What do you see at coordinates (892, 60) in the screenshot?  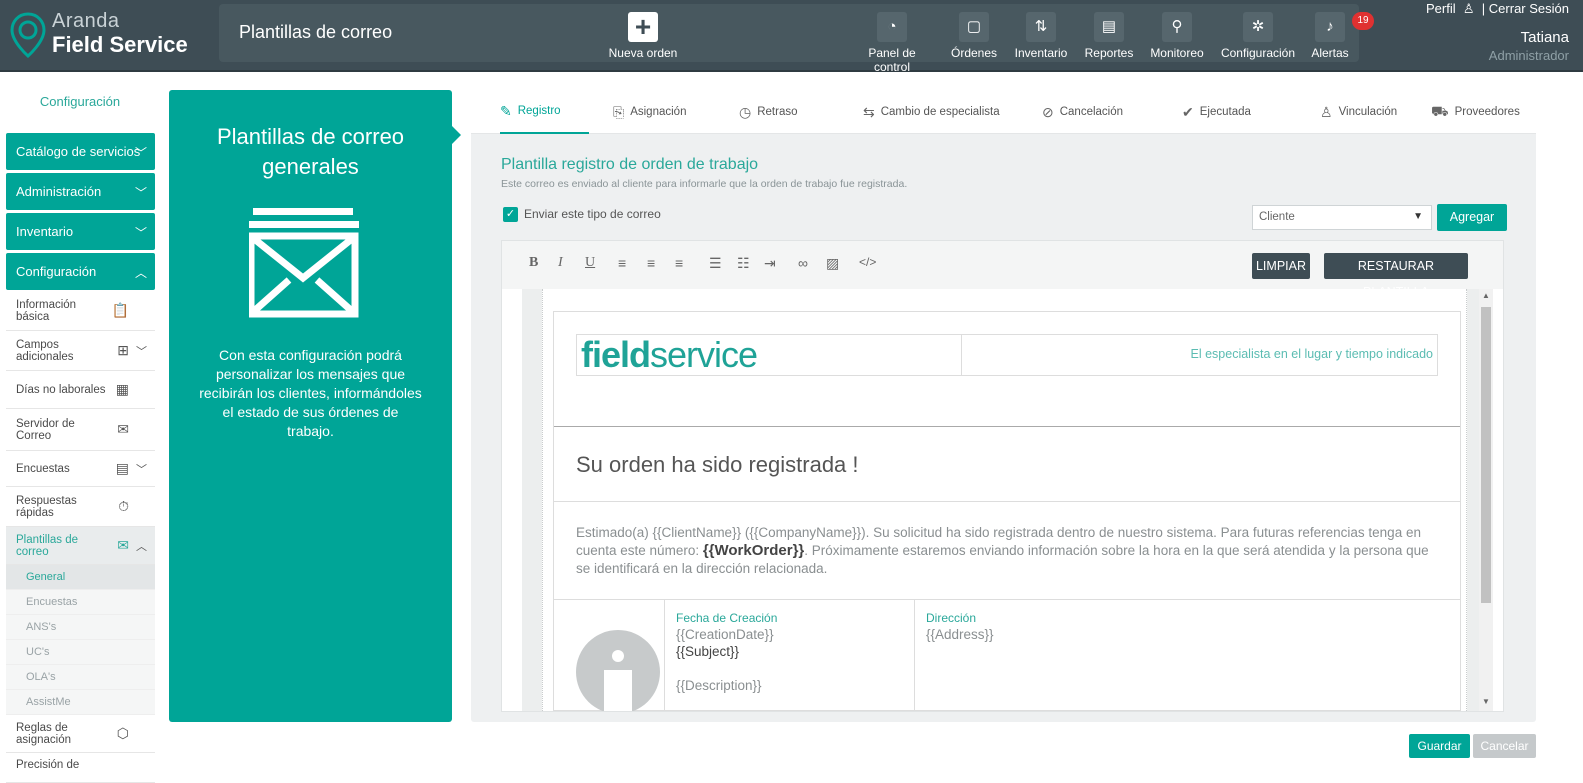 I see `nav-label: Panel de control` at bounding box center [892, 60].